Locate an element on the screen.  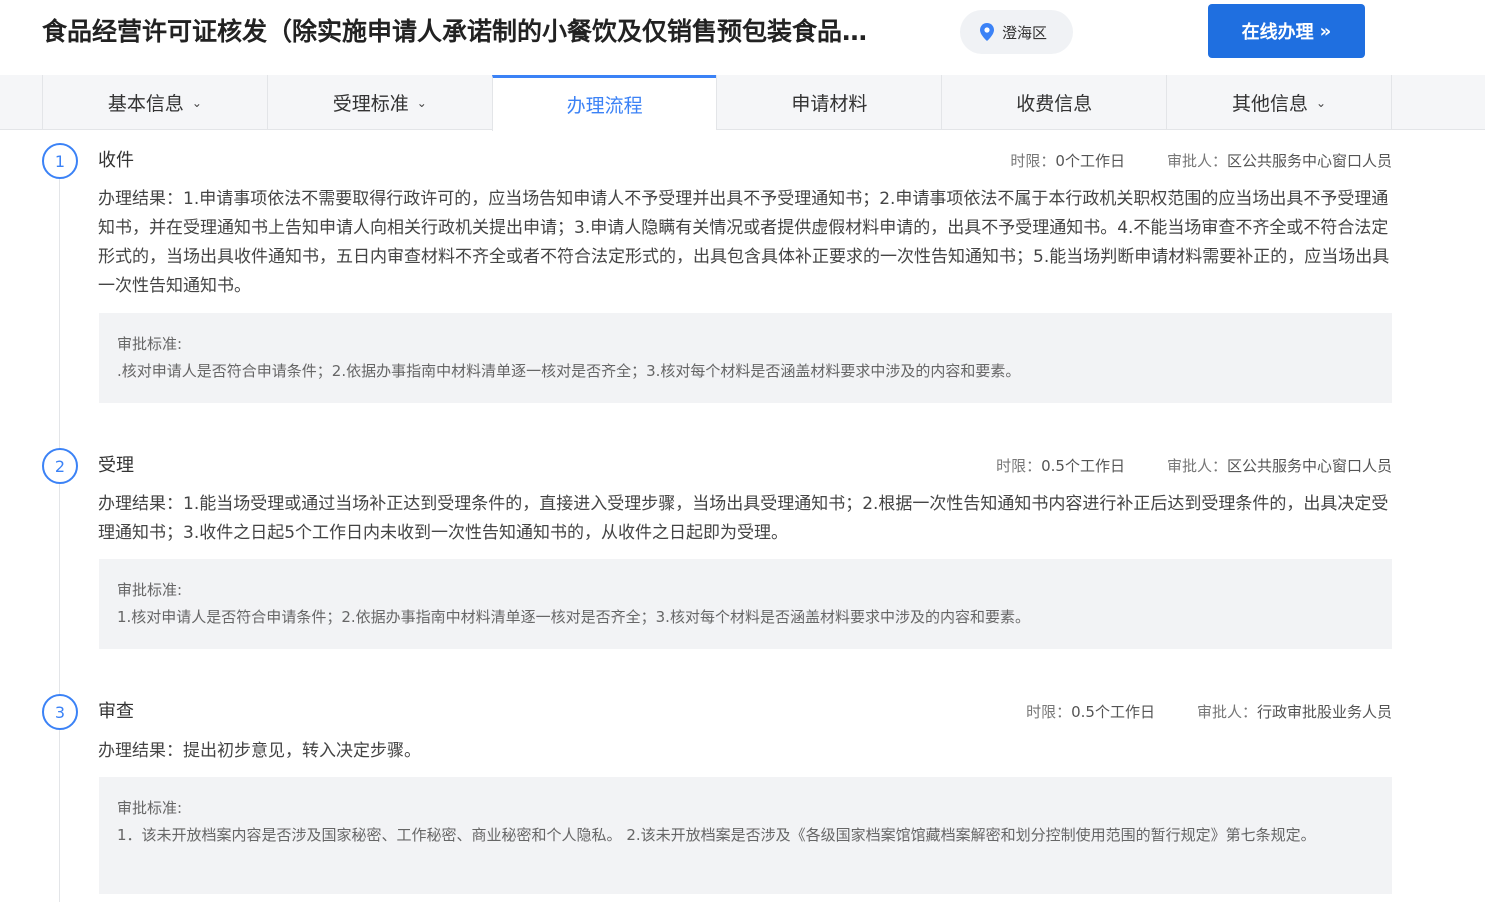
online-apply-button: 在线办理 » is located at coordinates (1286, 31).